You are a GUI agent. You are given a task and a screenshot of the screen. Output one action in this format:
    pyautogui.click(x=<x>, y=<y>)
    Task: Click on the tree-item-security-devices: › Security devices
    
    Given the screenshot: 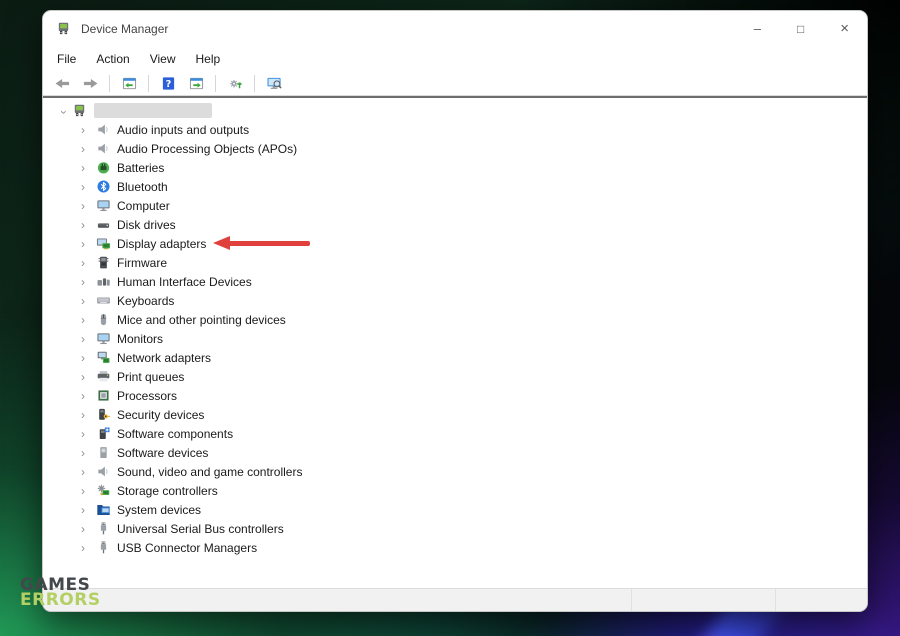 What is the action you would take?
    pyautogui.click(x=455, y=414)
    